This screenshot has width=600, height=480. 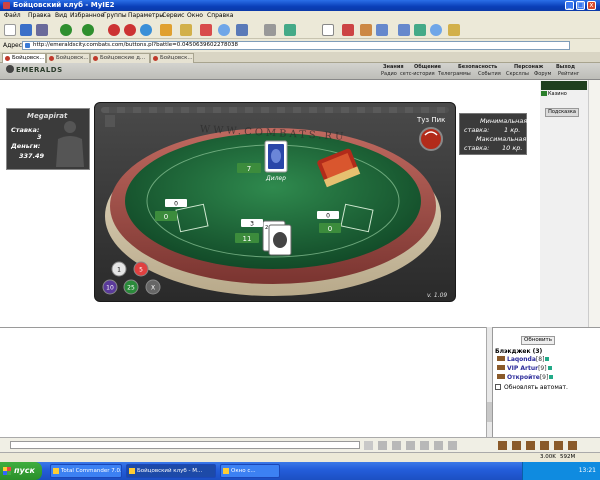 I want to click on user-name: VIP Artur, so click(x=522, y=368).